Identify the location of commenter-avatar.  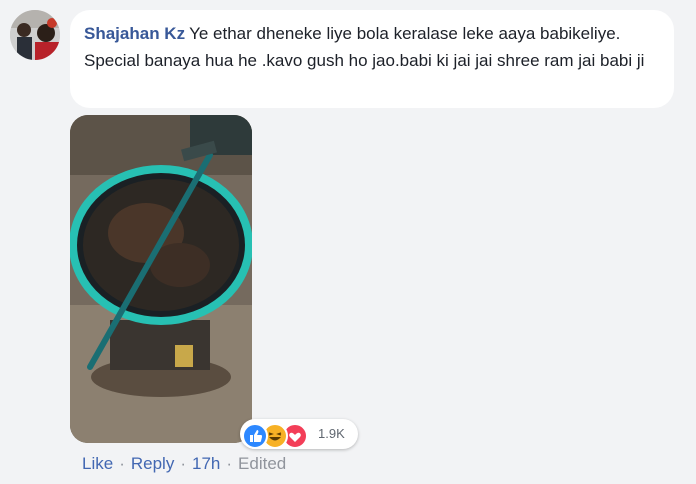
(35, 35).